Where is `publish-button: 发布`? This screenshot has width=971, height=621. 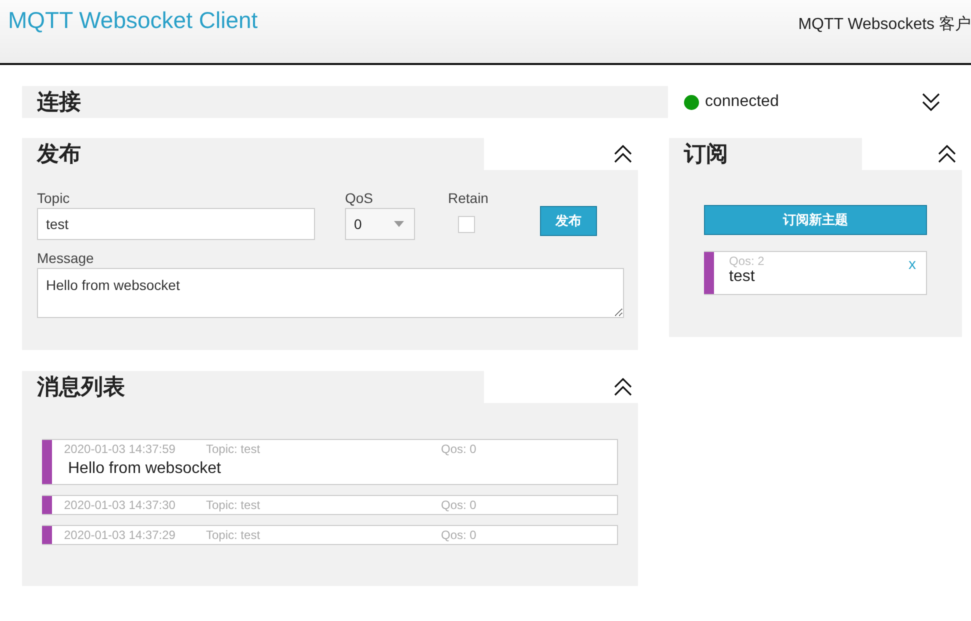 publish-button: 发布 is located at coordinates (568, 221).